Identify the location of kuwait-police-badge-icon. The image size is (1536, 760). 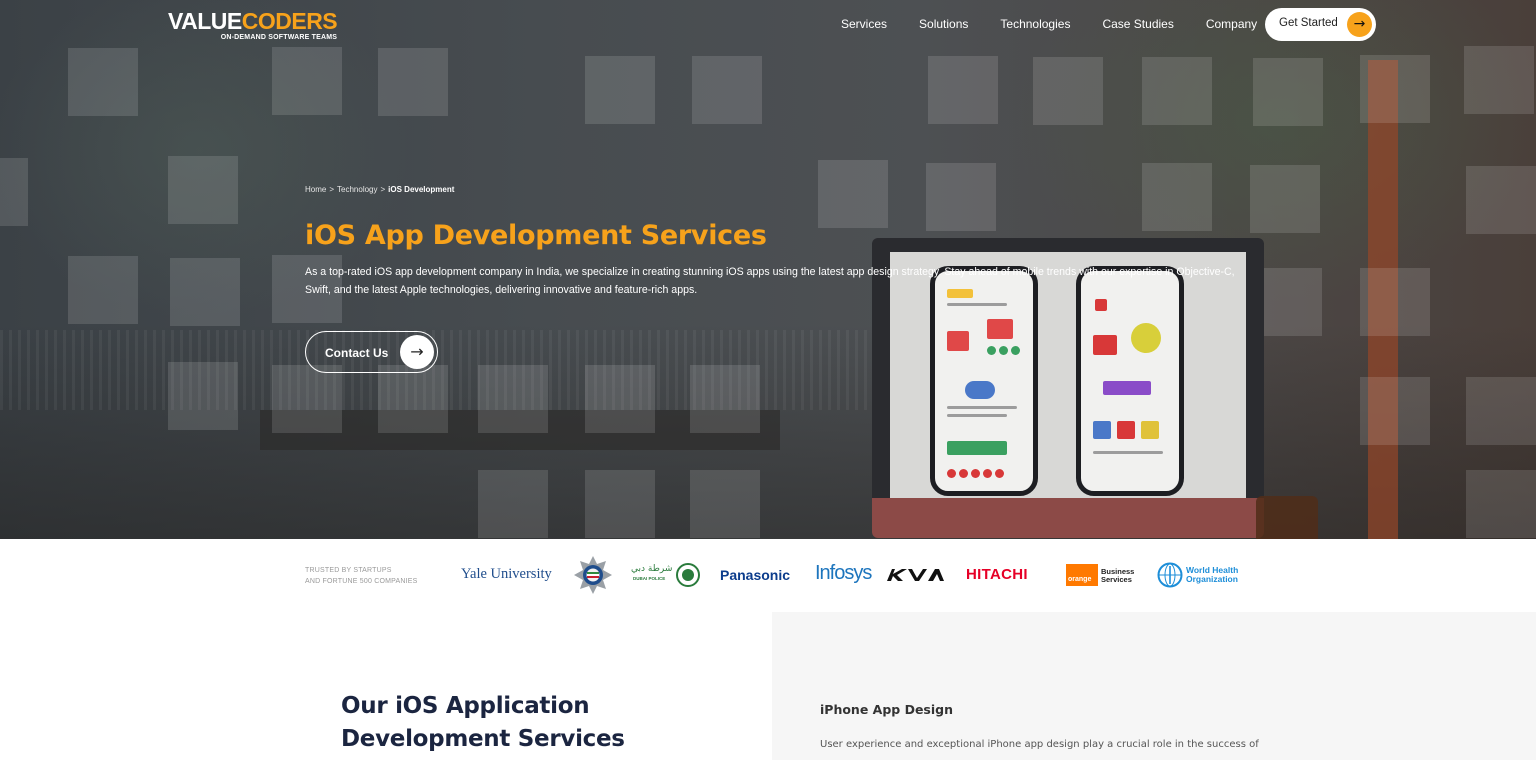
(593, 575).